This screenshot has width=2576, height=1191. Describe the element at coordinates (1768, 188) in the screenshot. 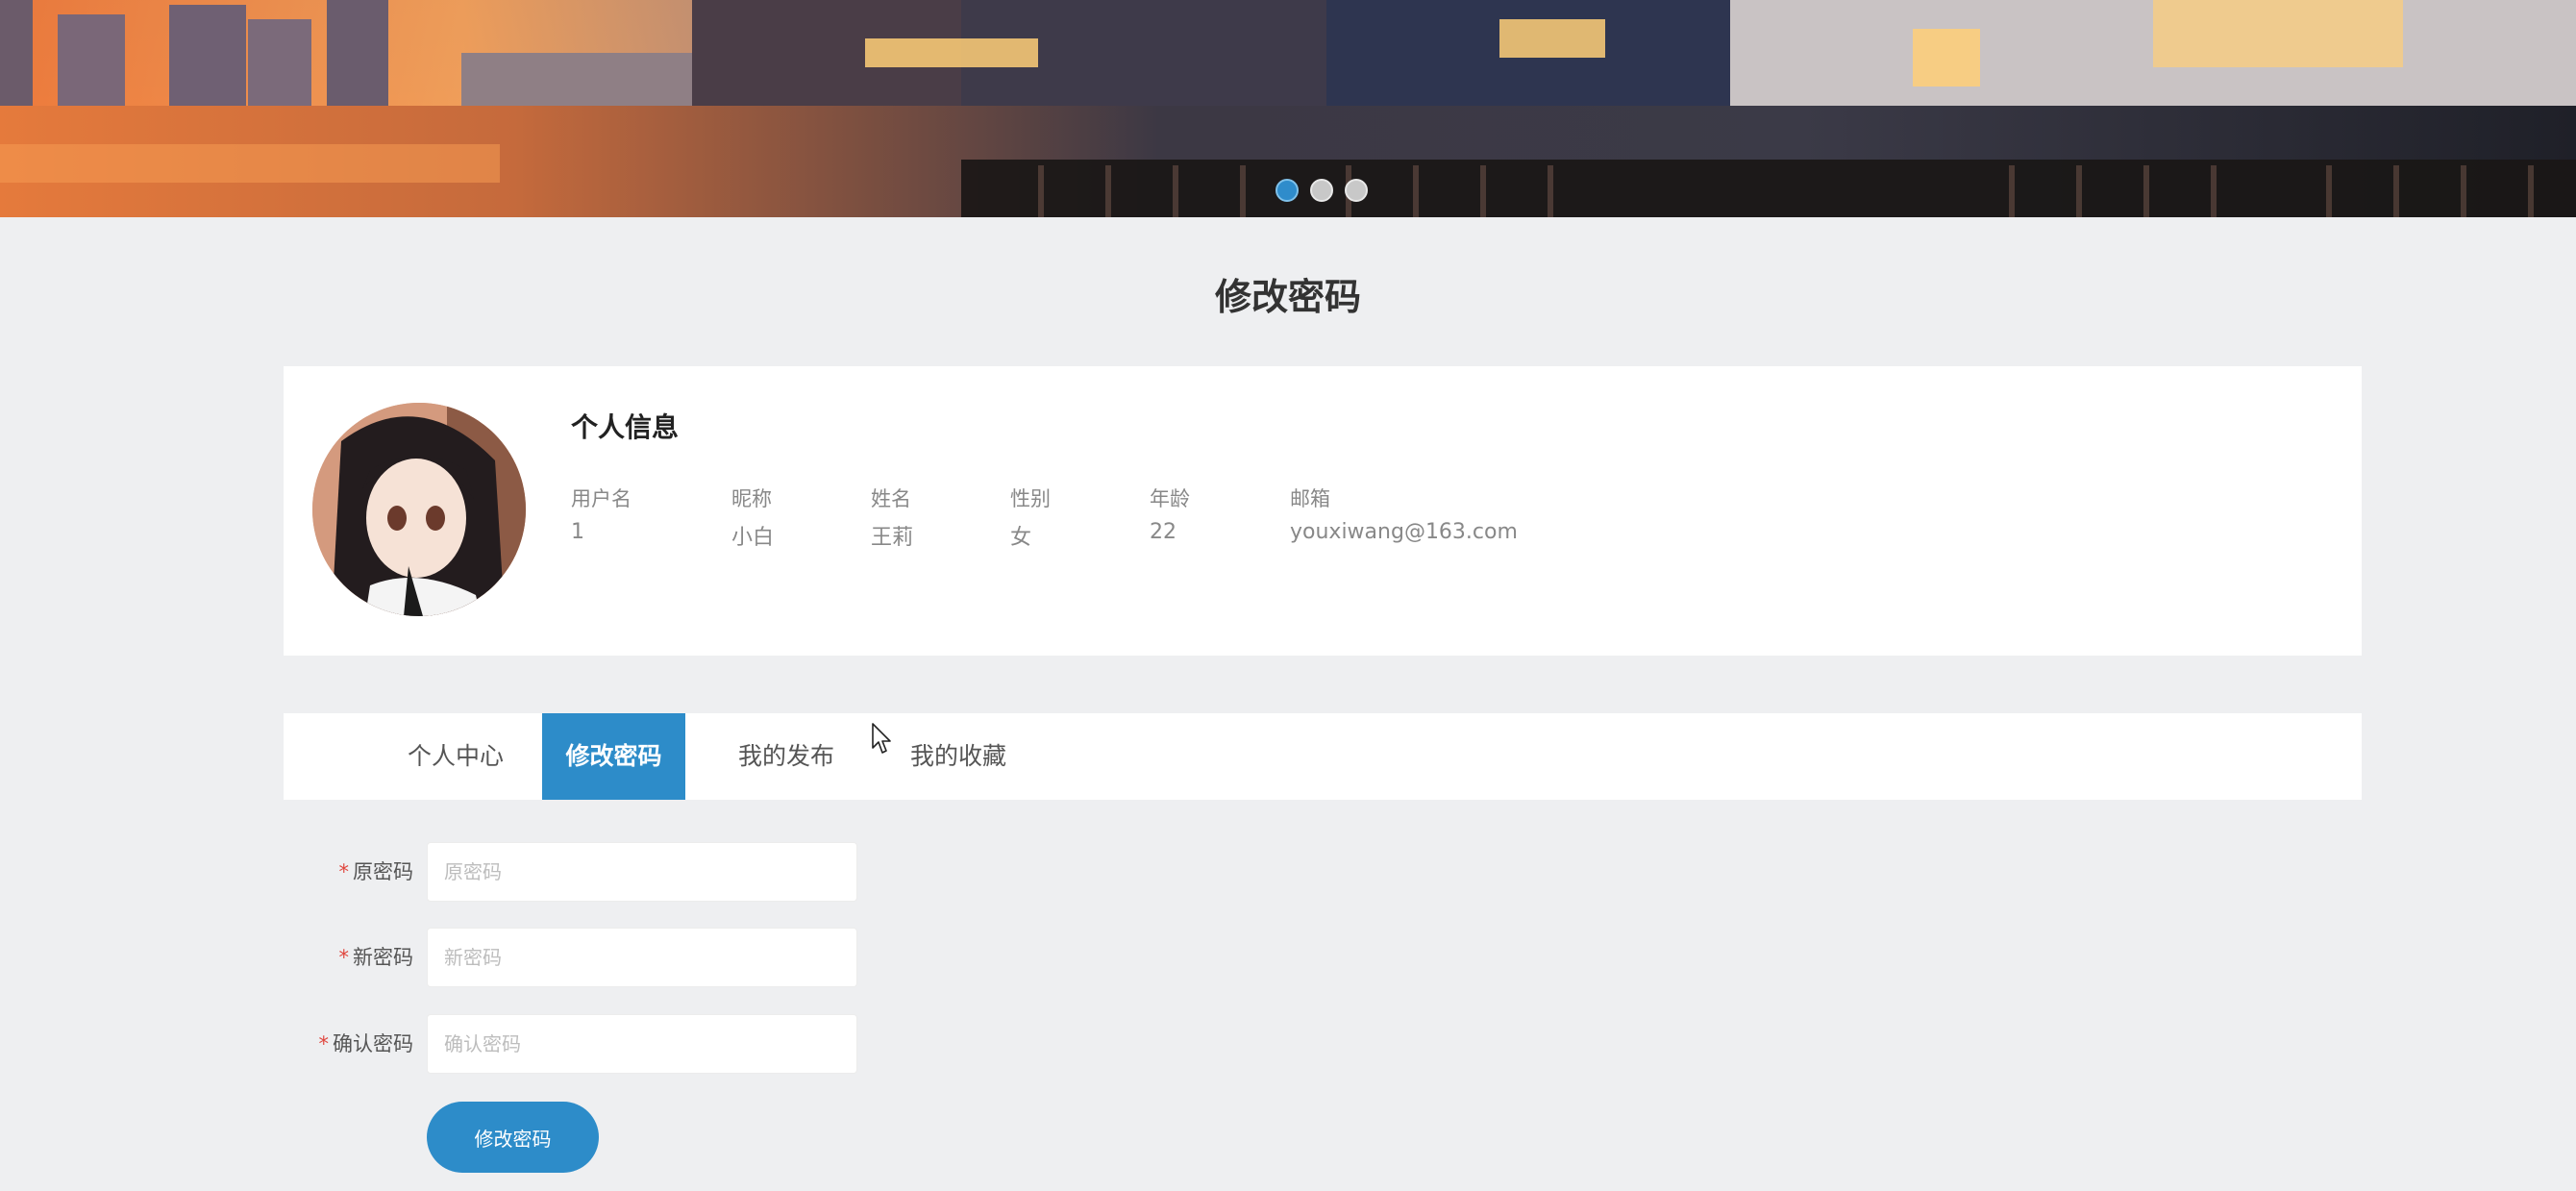

I see `banner-railing` at that location.